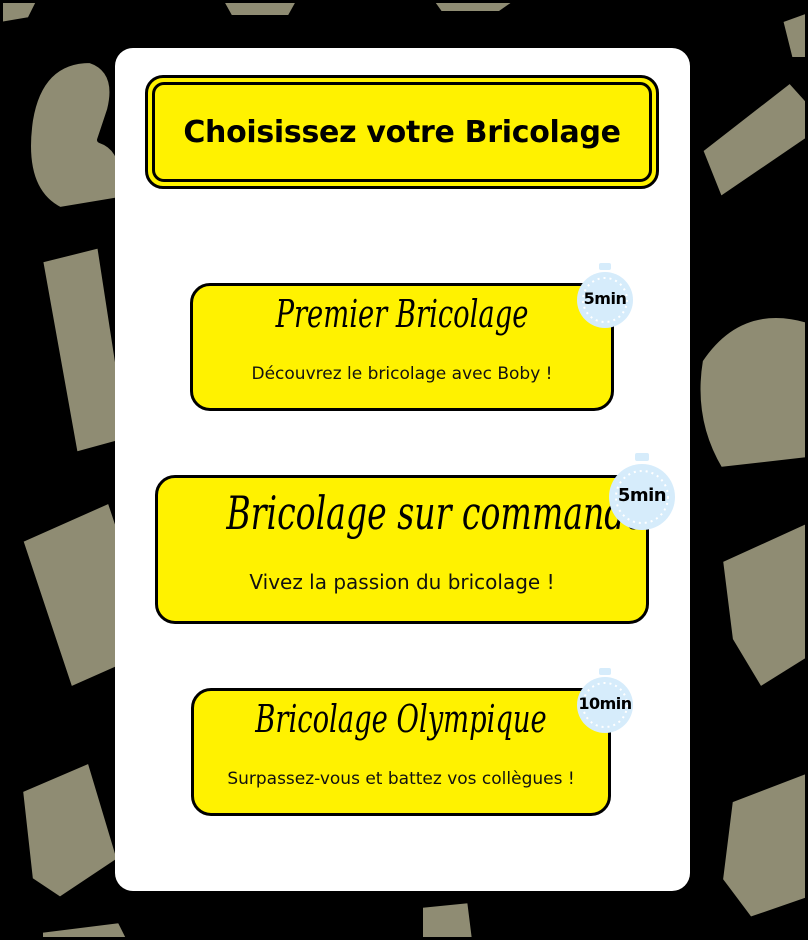  I want to click on card-title: Premier Bricolage, so click(402, 314).